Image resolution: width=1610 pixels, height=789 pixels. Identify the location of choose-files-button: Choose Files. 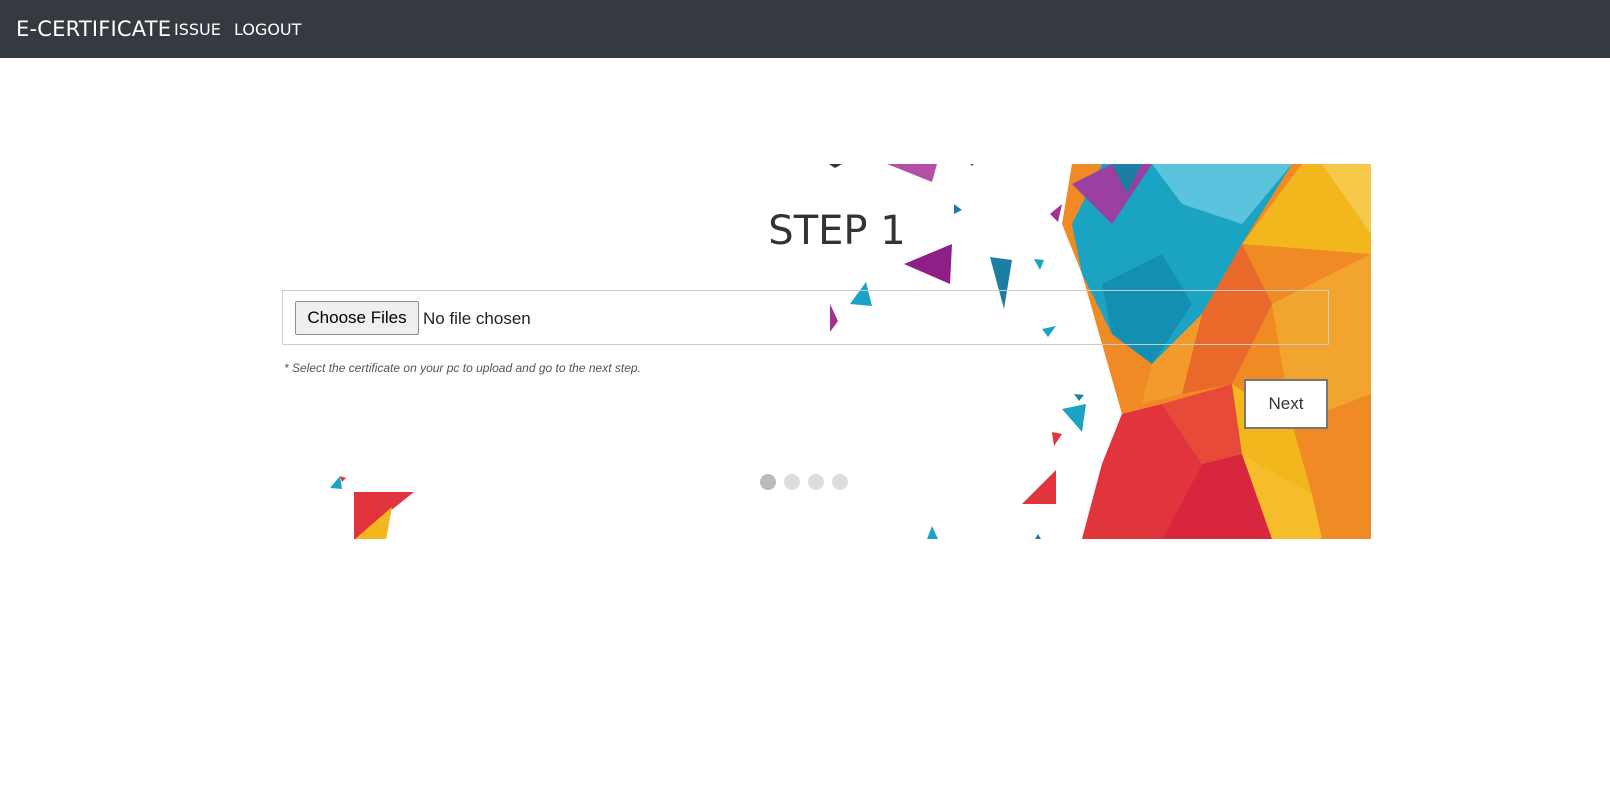
(357, 318).